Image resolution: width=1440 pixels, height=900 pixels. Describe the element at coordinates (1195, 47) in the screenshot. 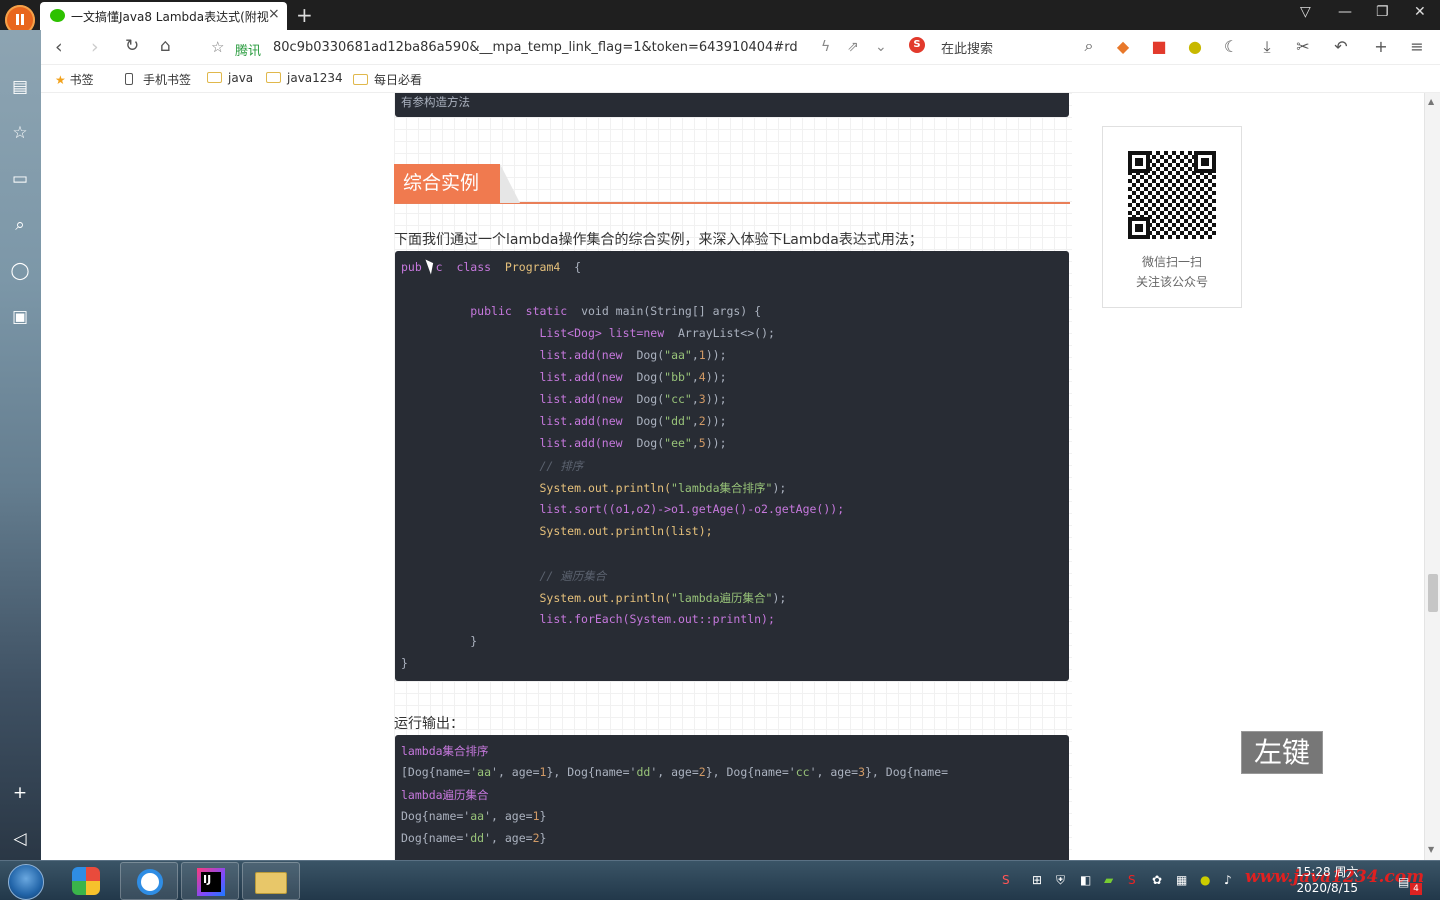

I see `coin-icon: ●` at that location.